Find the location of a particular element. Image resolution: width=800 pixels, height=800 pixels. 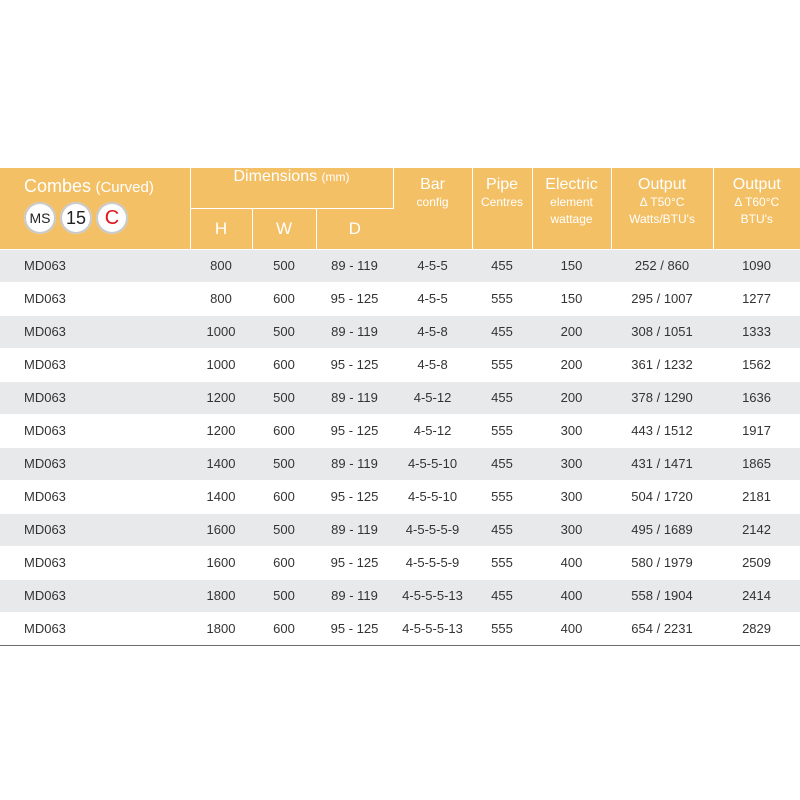

pipe-sub: Centres is located at coordinates (502, 202).